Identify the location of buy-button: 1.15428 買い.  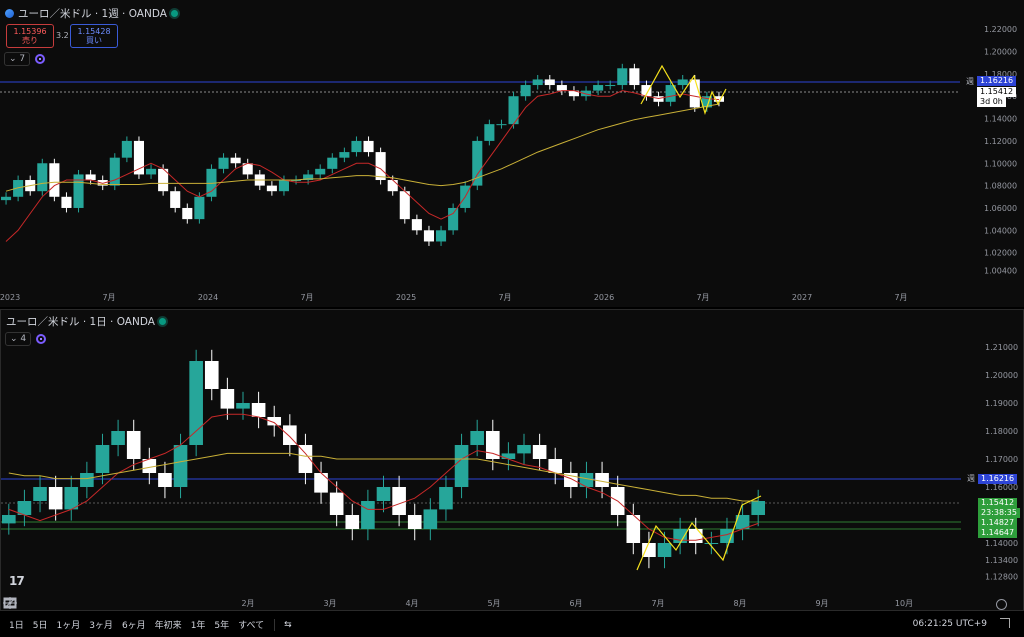
(94, 36).